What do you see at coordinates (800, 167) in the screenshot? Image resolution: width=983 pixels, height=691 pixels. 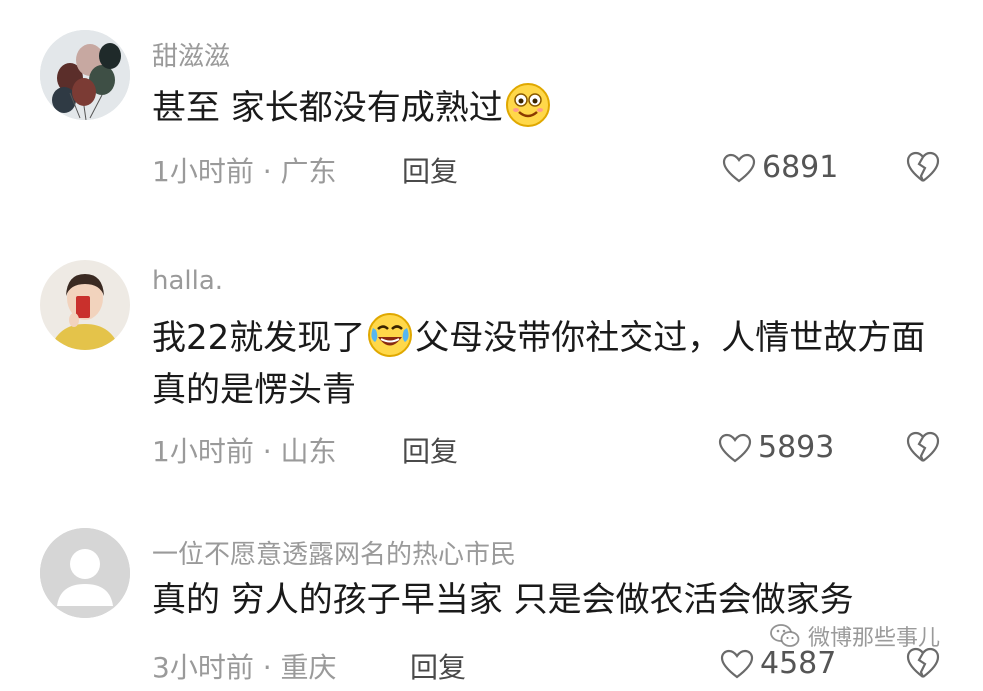 I see `like-count: 6891` at bounding box center [800, 167].